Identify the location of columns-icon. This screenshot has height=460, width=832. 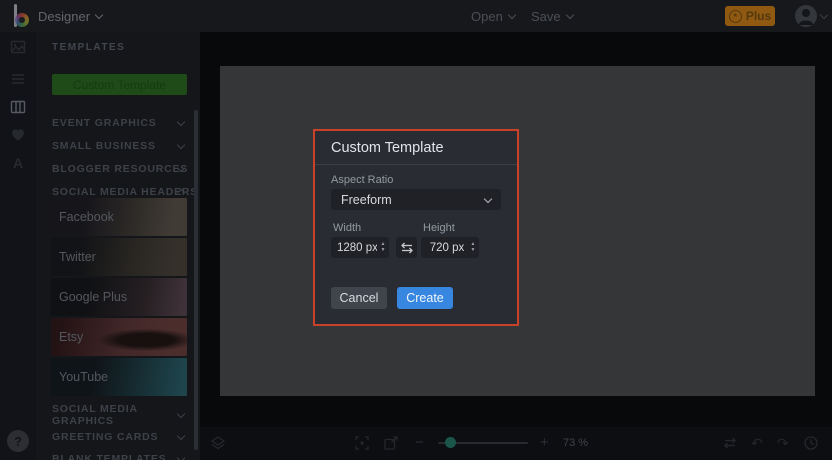
(18, 107).